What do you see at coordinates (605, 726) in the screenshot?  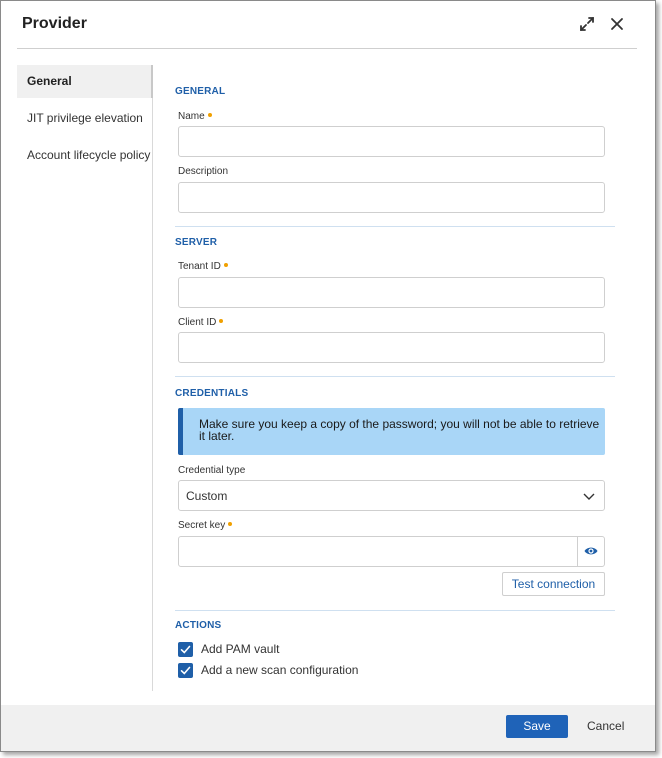 I see `cancel-button: Cancel` at bounding box center [605, 726].